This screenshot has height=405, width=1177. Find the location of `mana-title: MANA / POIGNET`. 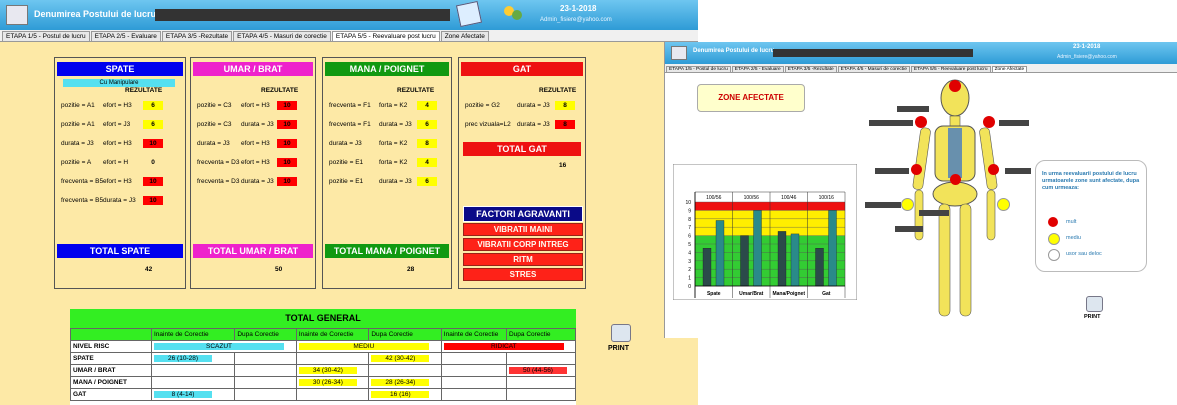

mana-title: MANA / POIGNET is located at coordinates (387, 69).